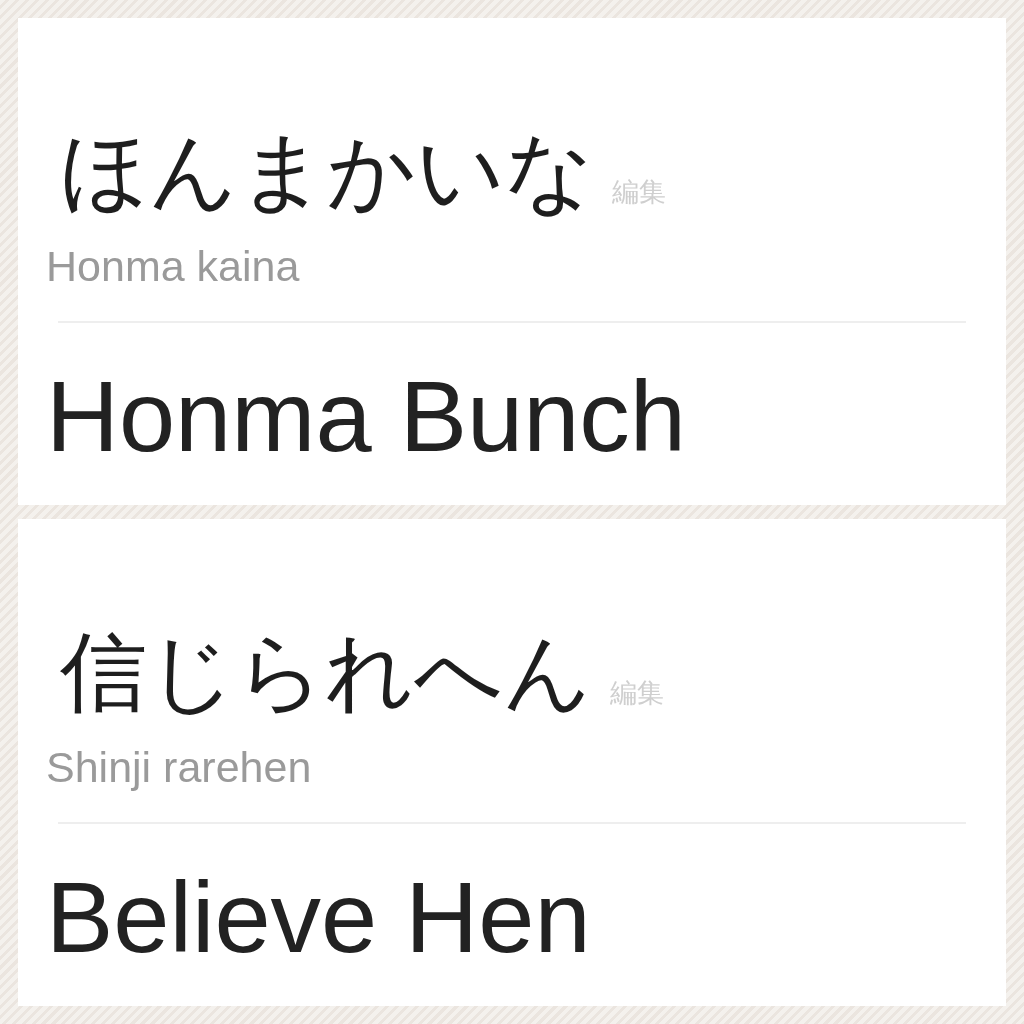 The height and width of the screenshot is (1024, 1024). Describe the element at coordinates (366, 416) in the screenshot. I see `translation-text: Honma Bunch` at that location.